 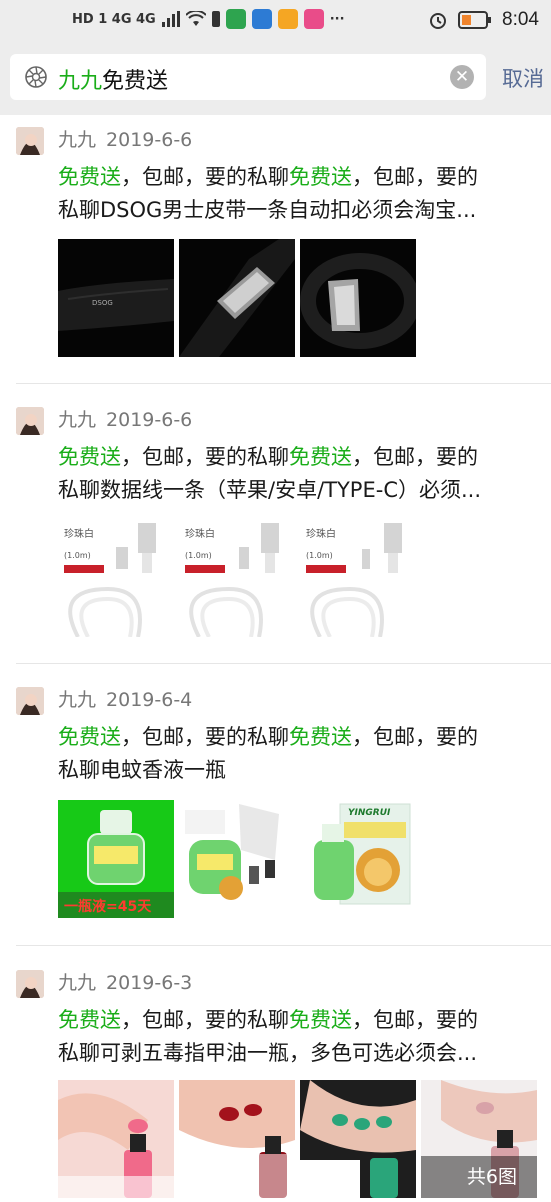 What do you see at coordinates (475, 20) in the screenshot?
I see `battery-icon` at bounding box center [475, 20].